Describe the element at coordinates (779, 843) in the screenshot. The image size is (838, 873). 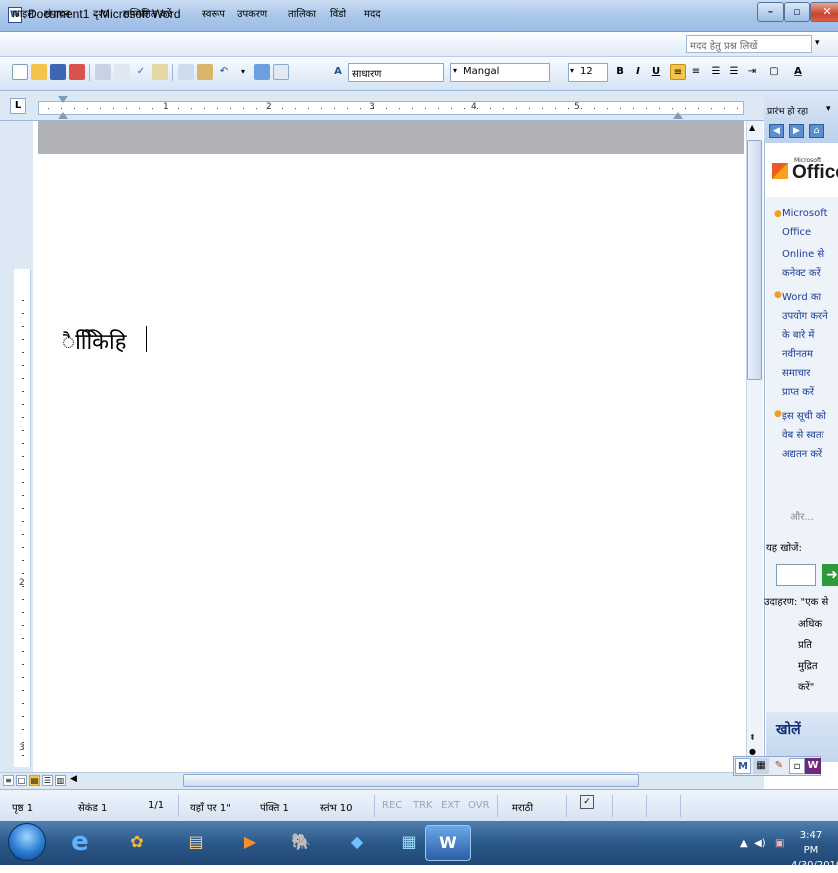
I see `network-icon: ▣` at that location.